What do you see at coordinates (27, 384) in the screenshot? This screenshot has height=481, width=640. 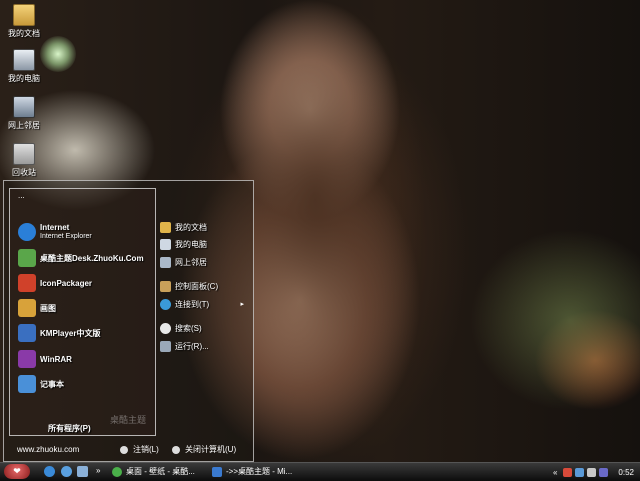 I see `notepad-icon` at bounding box center [27, 384].